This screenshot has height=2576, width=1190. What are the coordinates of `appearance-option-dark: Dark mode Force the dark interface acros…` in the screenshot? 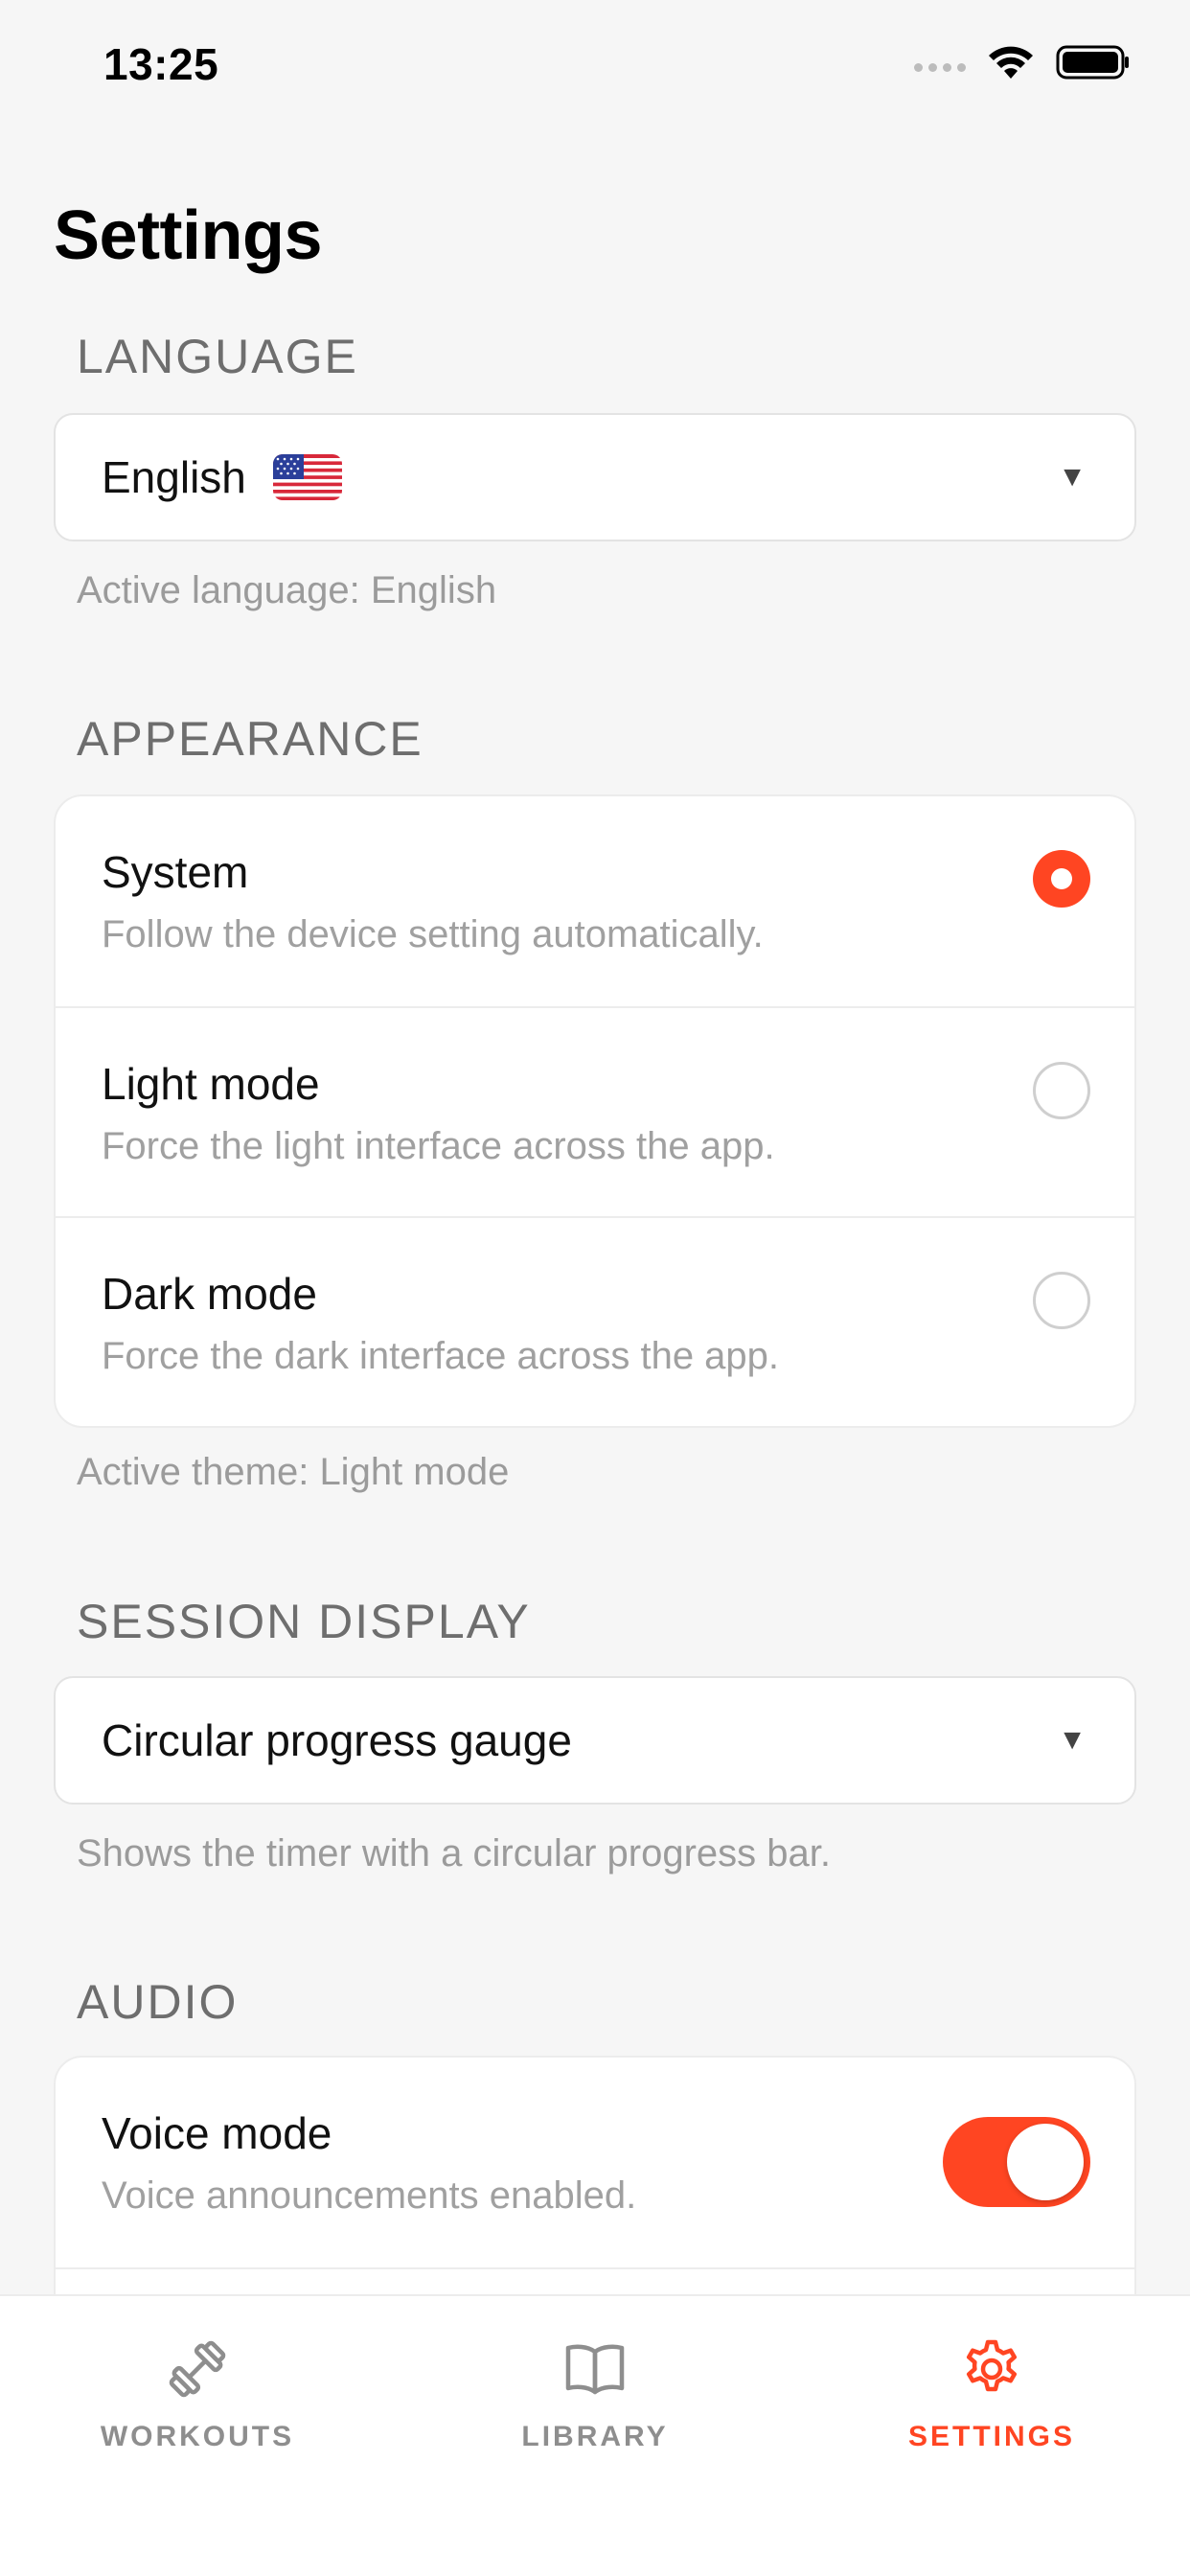 It's located at (595, 1321).